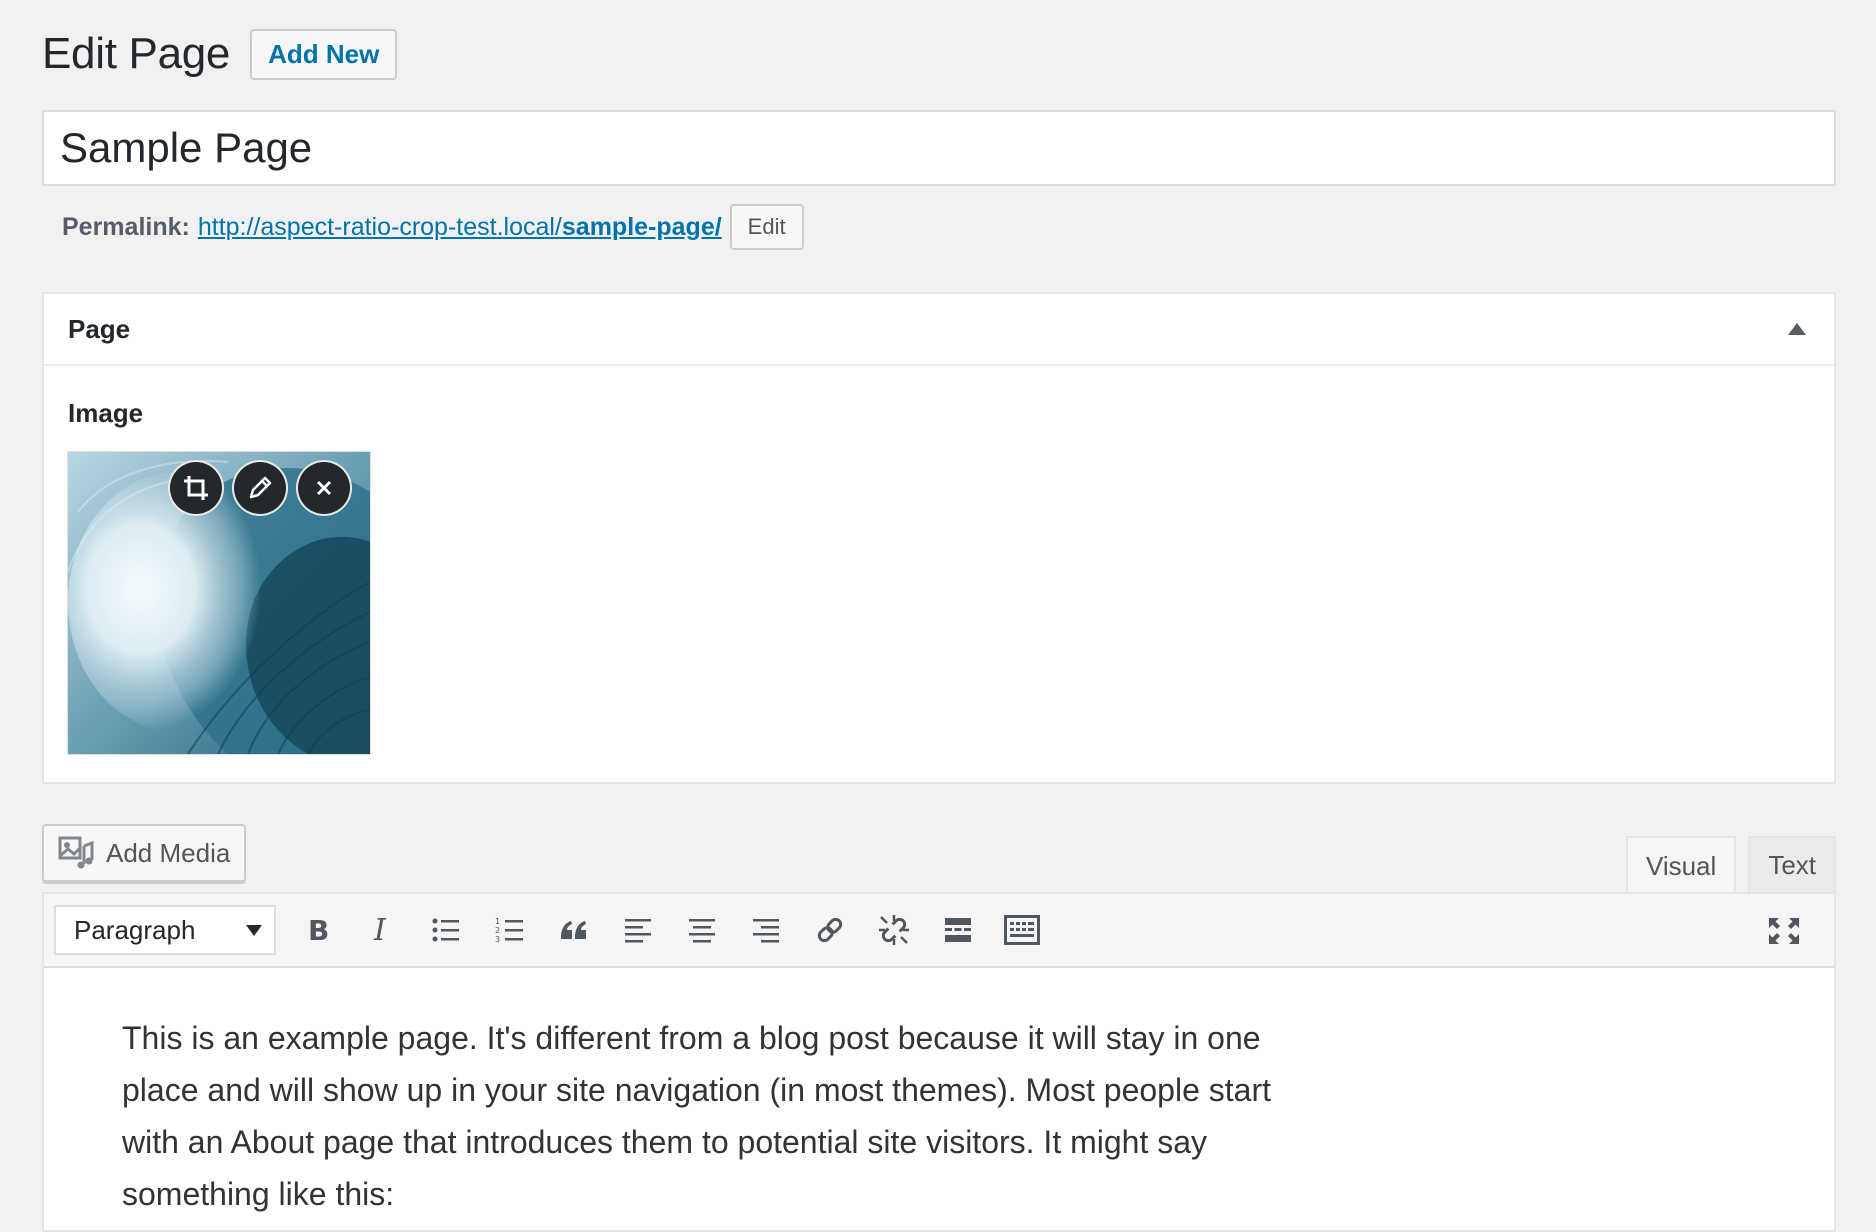 Image resolution: width=1876 pixels, height=1232 pixels. I want to click on permalink-slug: sample-page/, so click(641, 226).